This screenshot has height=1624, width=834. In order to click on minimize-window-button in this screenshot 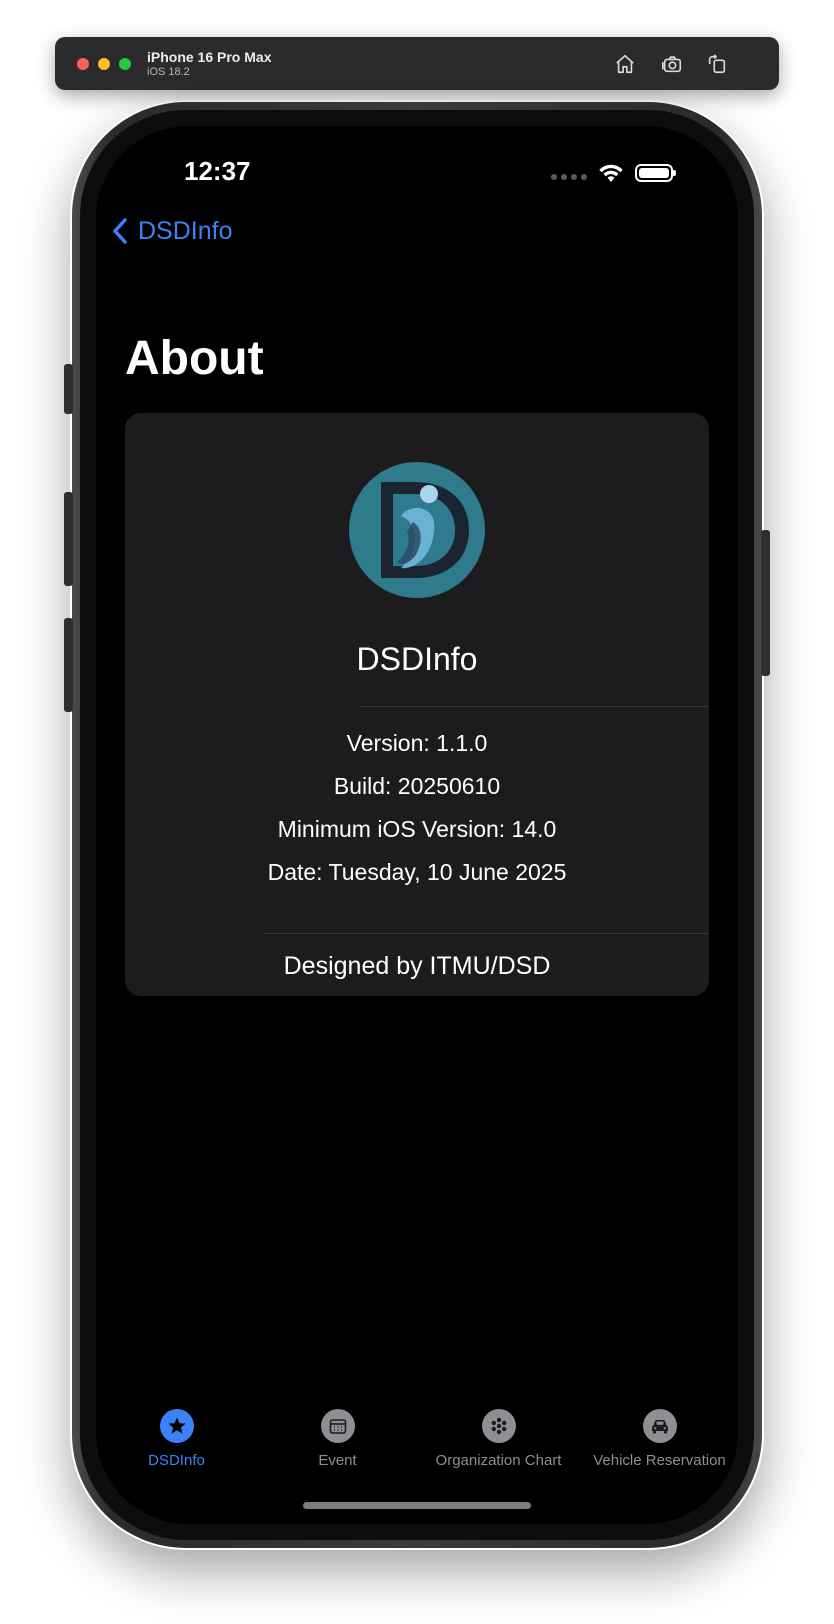, I will do `click(104, 64)`.